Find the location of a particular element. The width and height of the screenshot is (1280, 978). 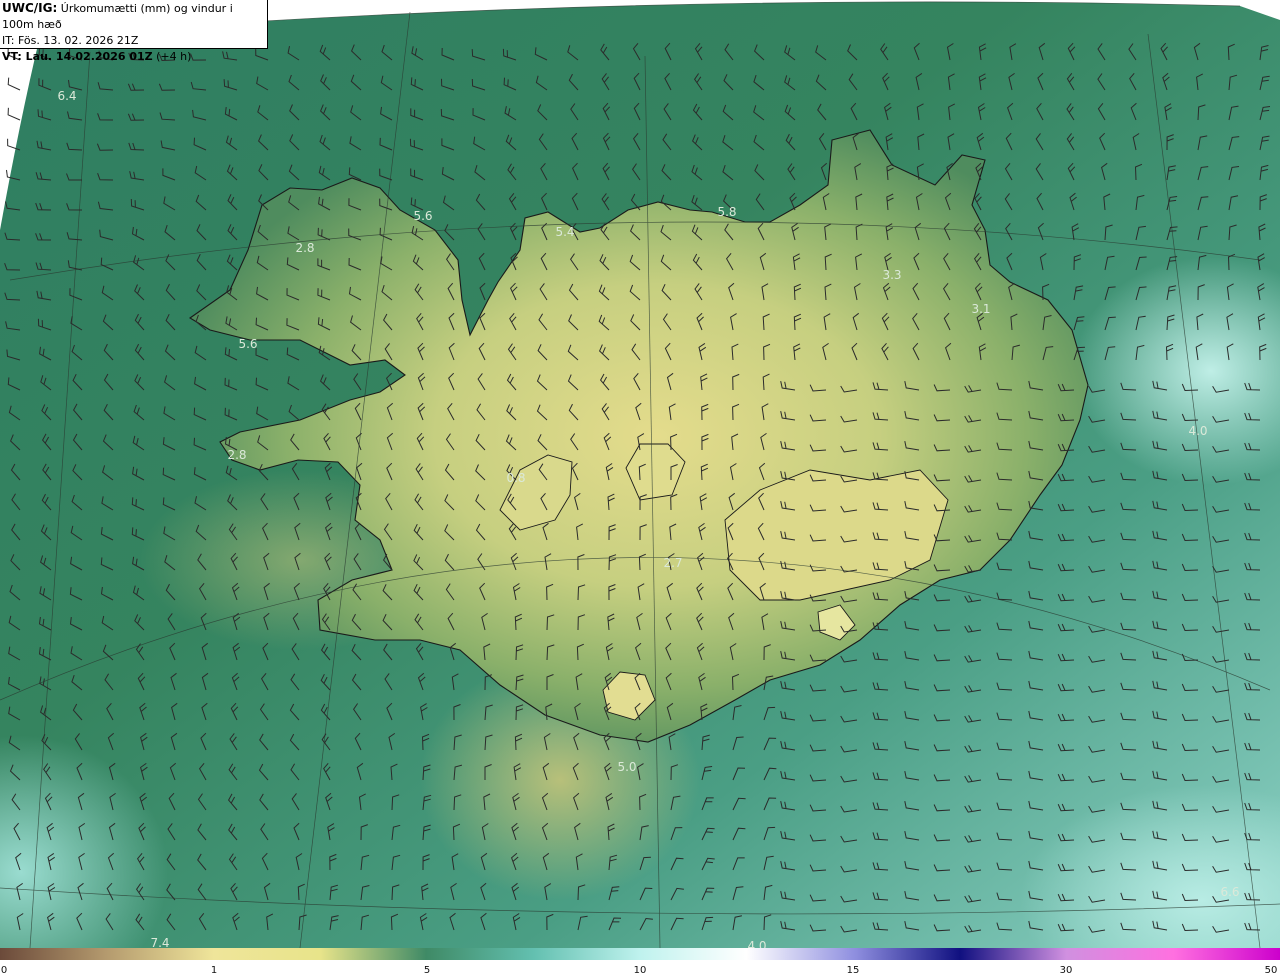

colorbar: 0 1 5 10 15 30 50 is located at coordinates (640, 963).